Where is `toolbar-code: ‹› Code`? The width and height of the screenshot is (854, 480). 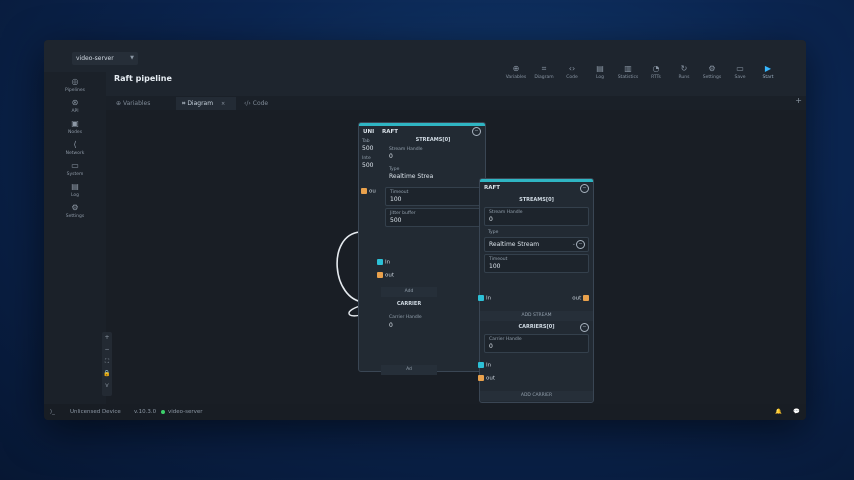
toolbar-code: ‹› Code is located at coordinates (572, 72).